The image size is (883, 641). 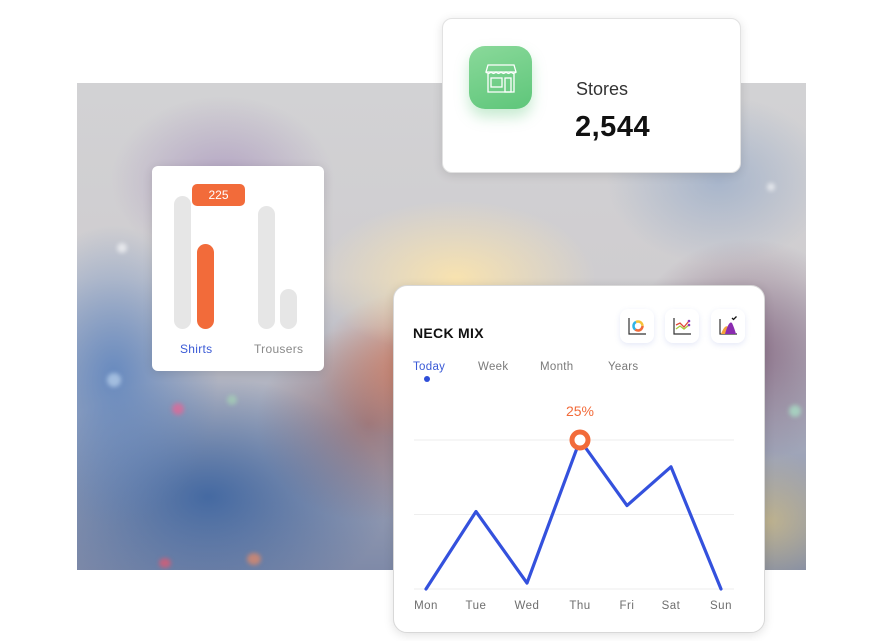 I want to click on trousers-bar-track, so click(x=266, y=267).